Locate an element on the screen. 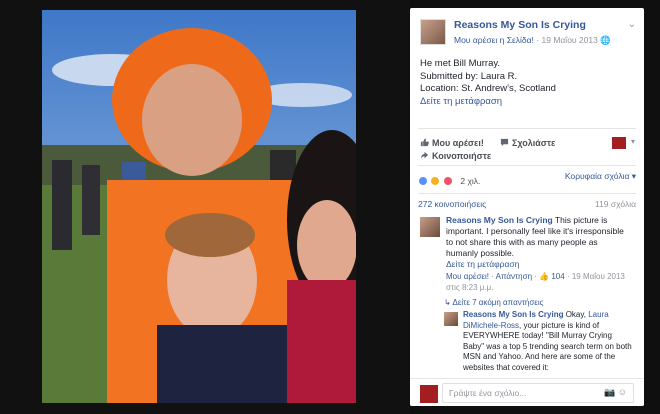  post-line-2: Submitted by: Laura R. is located at coordinates (469, 76).